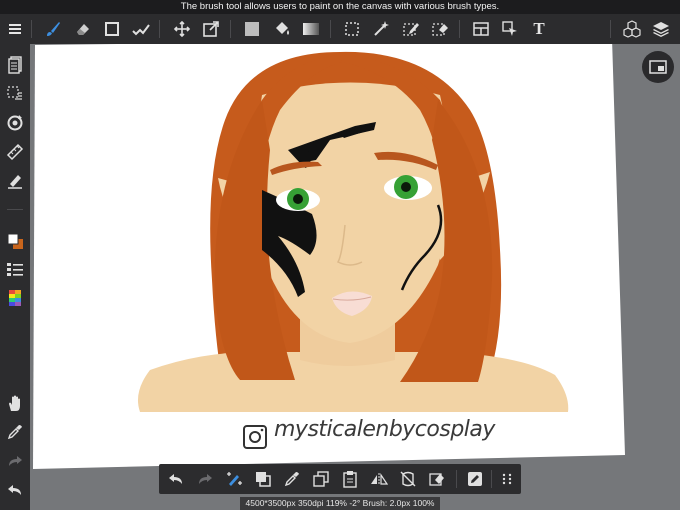 The image size is (680, 510). What do you see at coordinates (510, 29) in the screenshot?
I see `operation-cursor-icon` at bounding box center [510, 29].